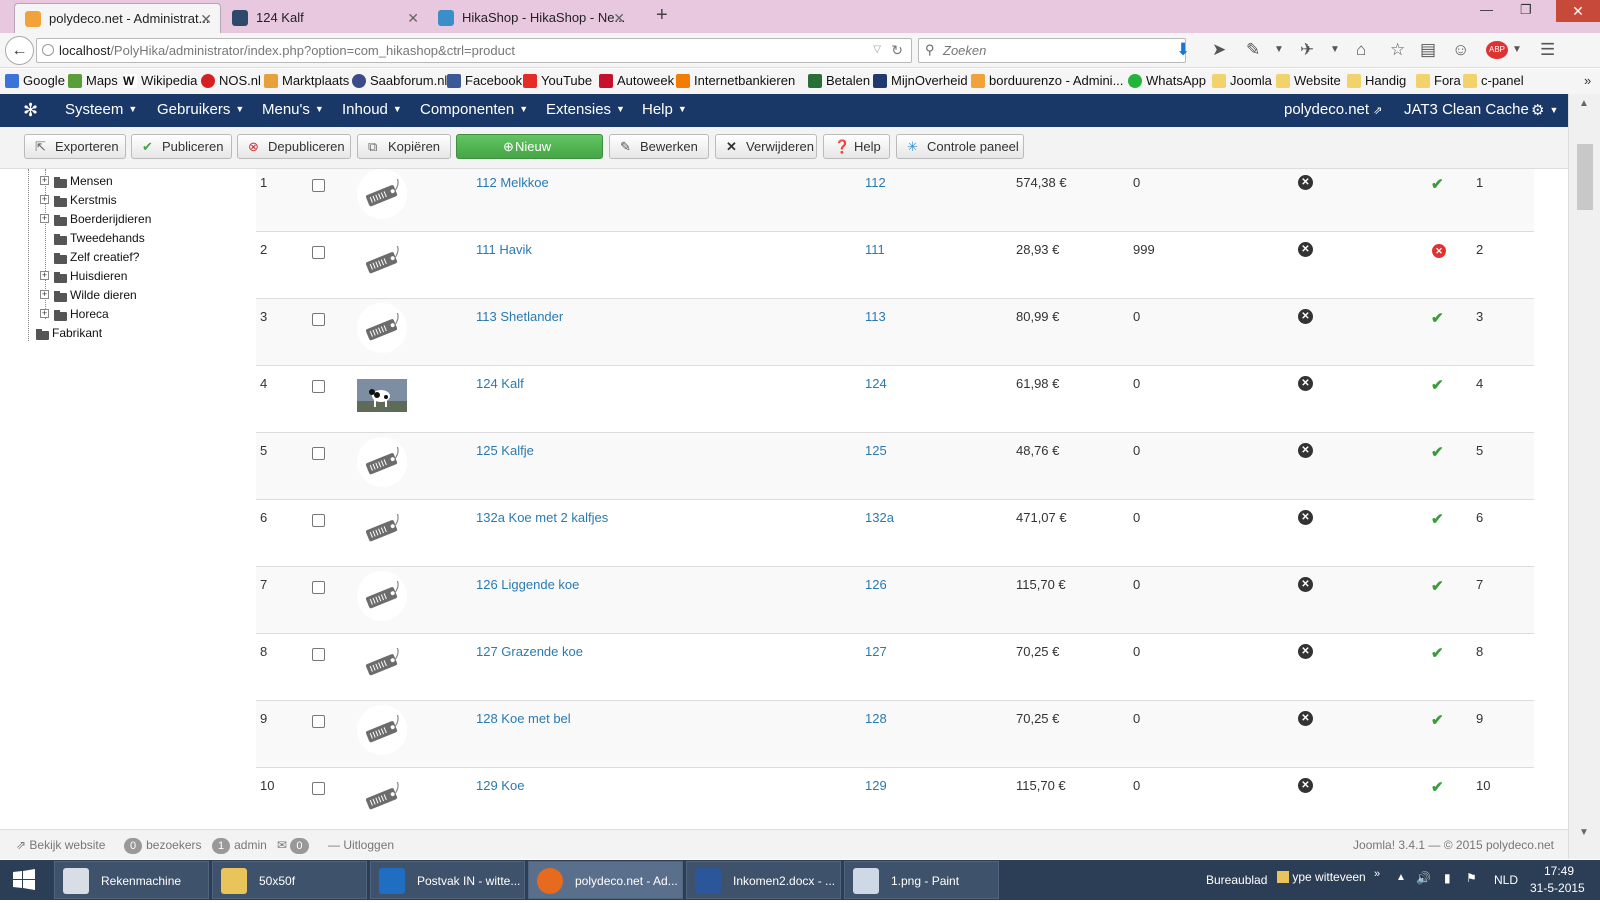  I want to click on site-link: polydeco.net ⇗, so click(1333, 109).